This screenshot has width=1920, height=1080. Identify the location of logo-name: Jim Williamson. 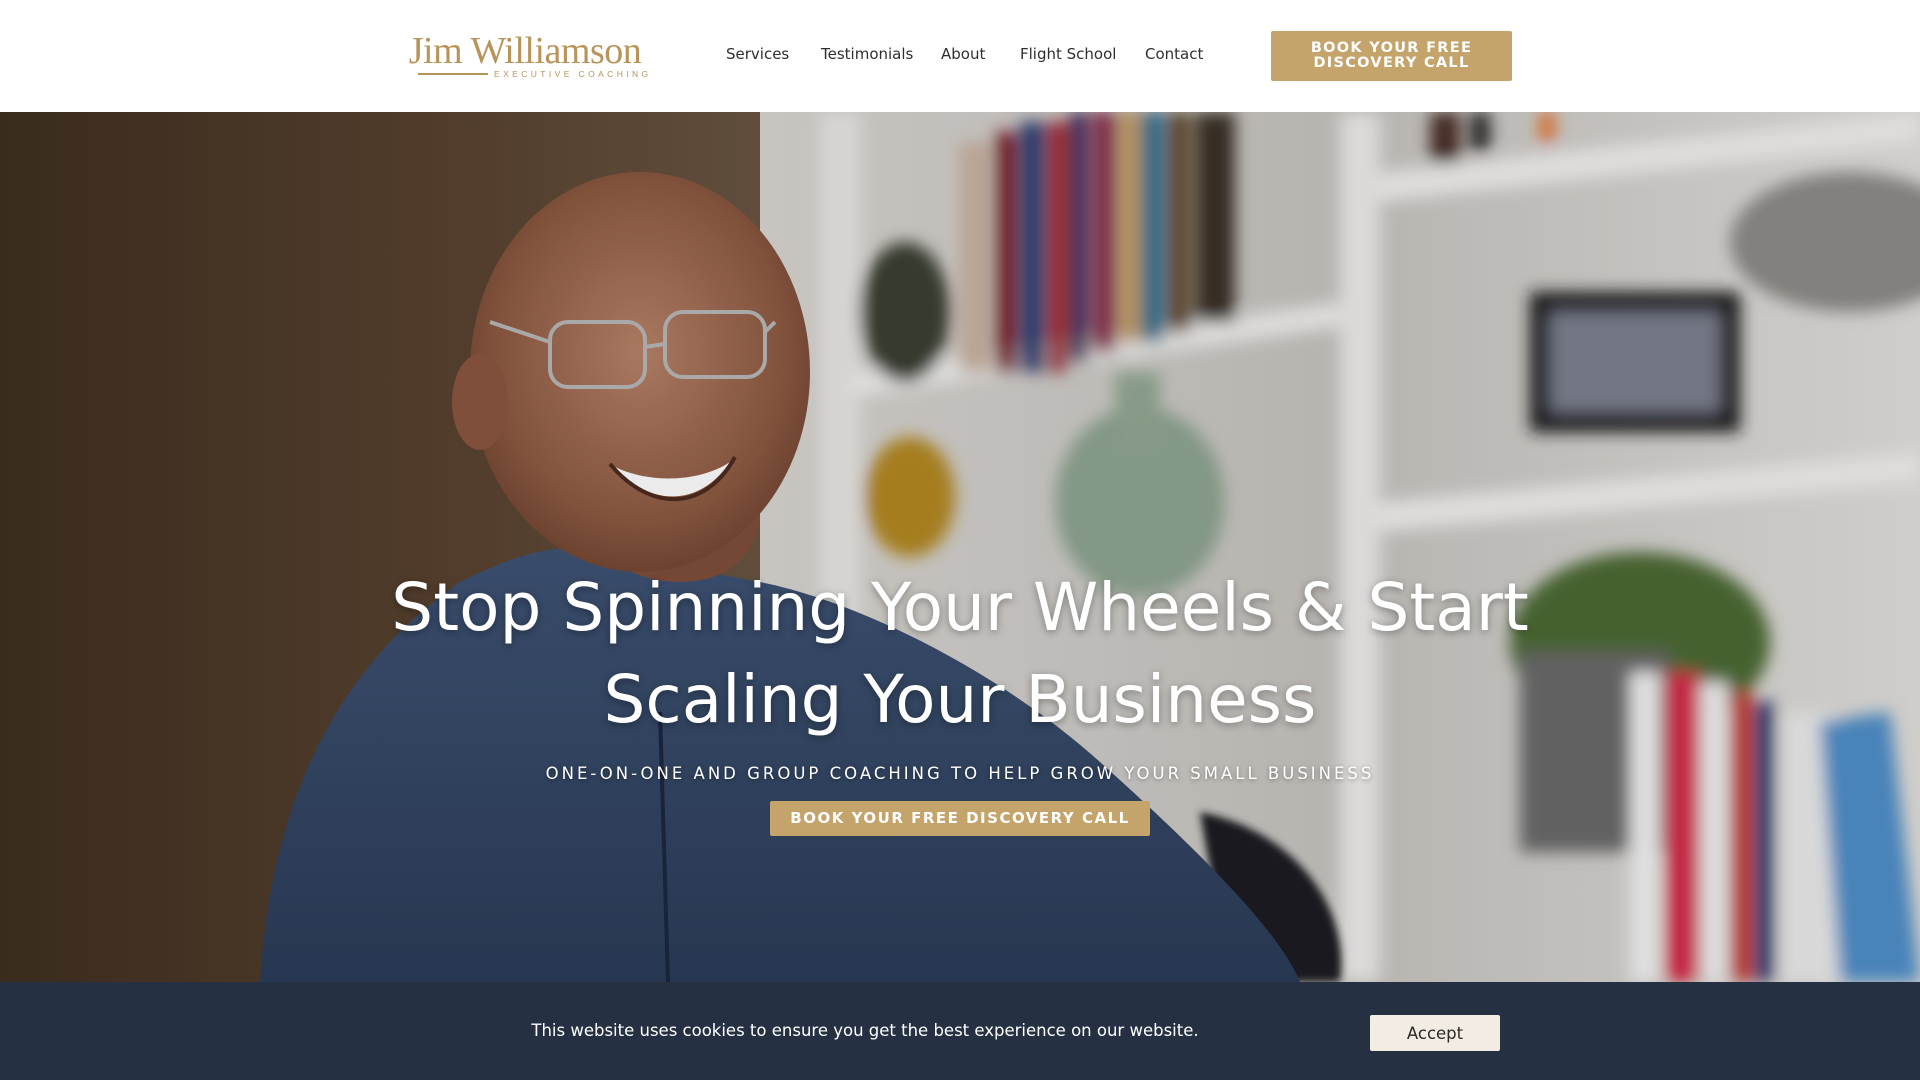
(525, 51).